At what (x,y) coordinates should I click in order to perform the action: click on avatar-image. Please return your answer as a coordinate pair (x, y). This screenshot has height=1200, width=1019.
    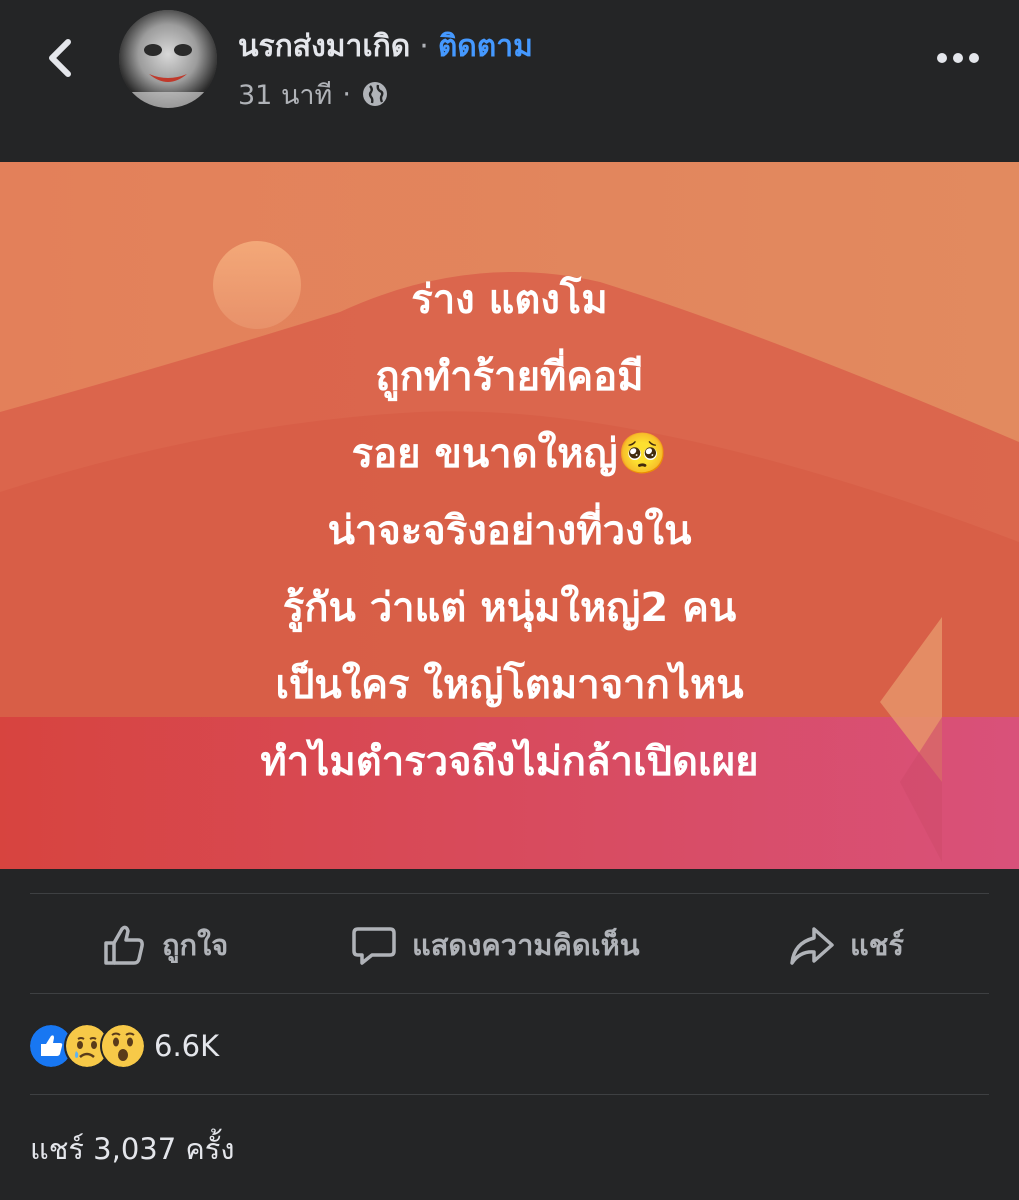
    Looking at the image, I should click on (168, 59).